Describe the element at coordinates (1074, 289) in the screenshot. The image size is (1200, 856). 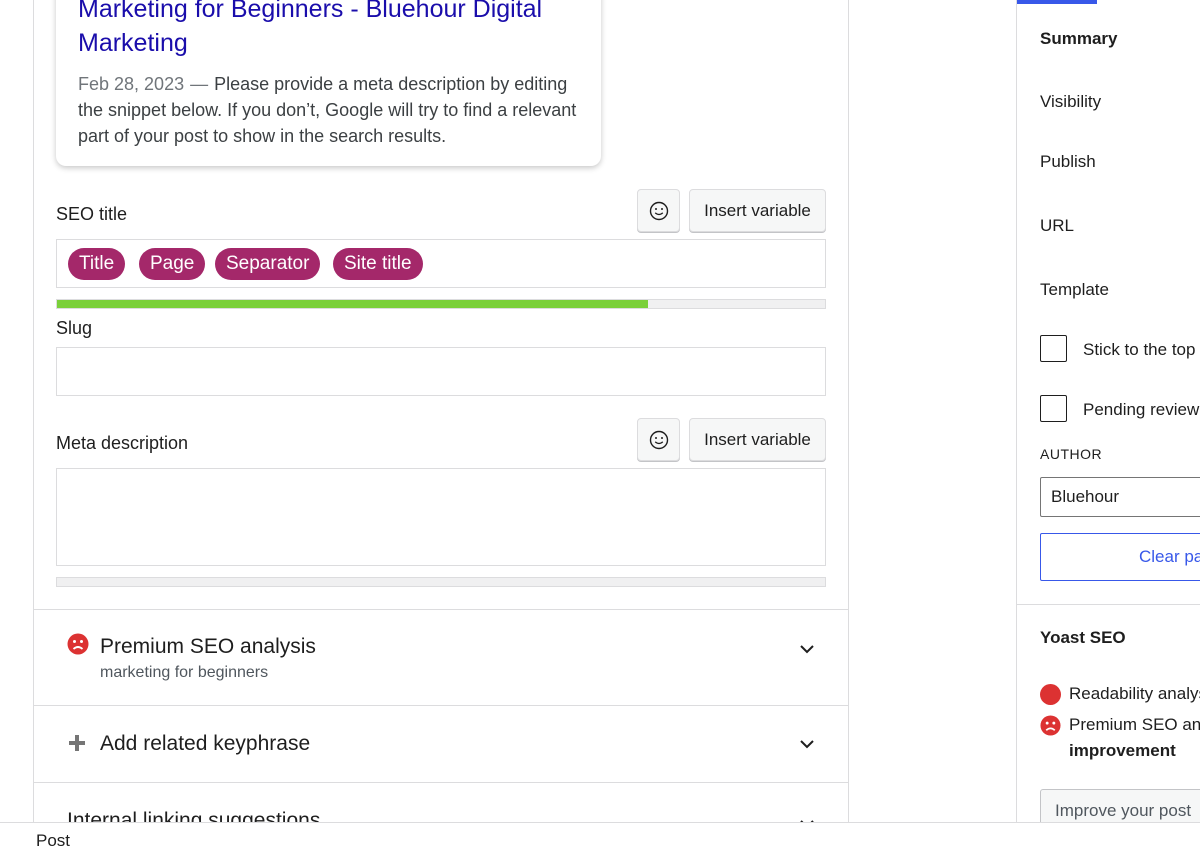
I see `template-label: Template` at that location.